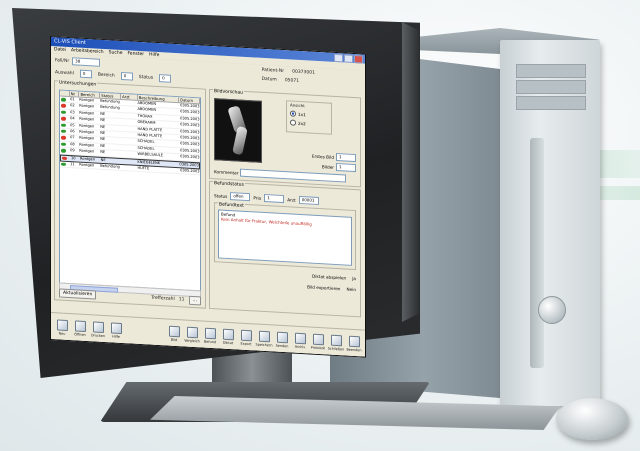  What do you see at coordinates (246, 335) in the screenshot?
I see `export-icon` at bounding box center [246, 335].